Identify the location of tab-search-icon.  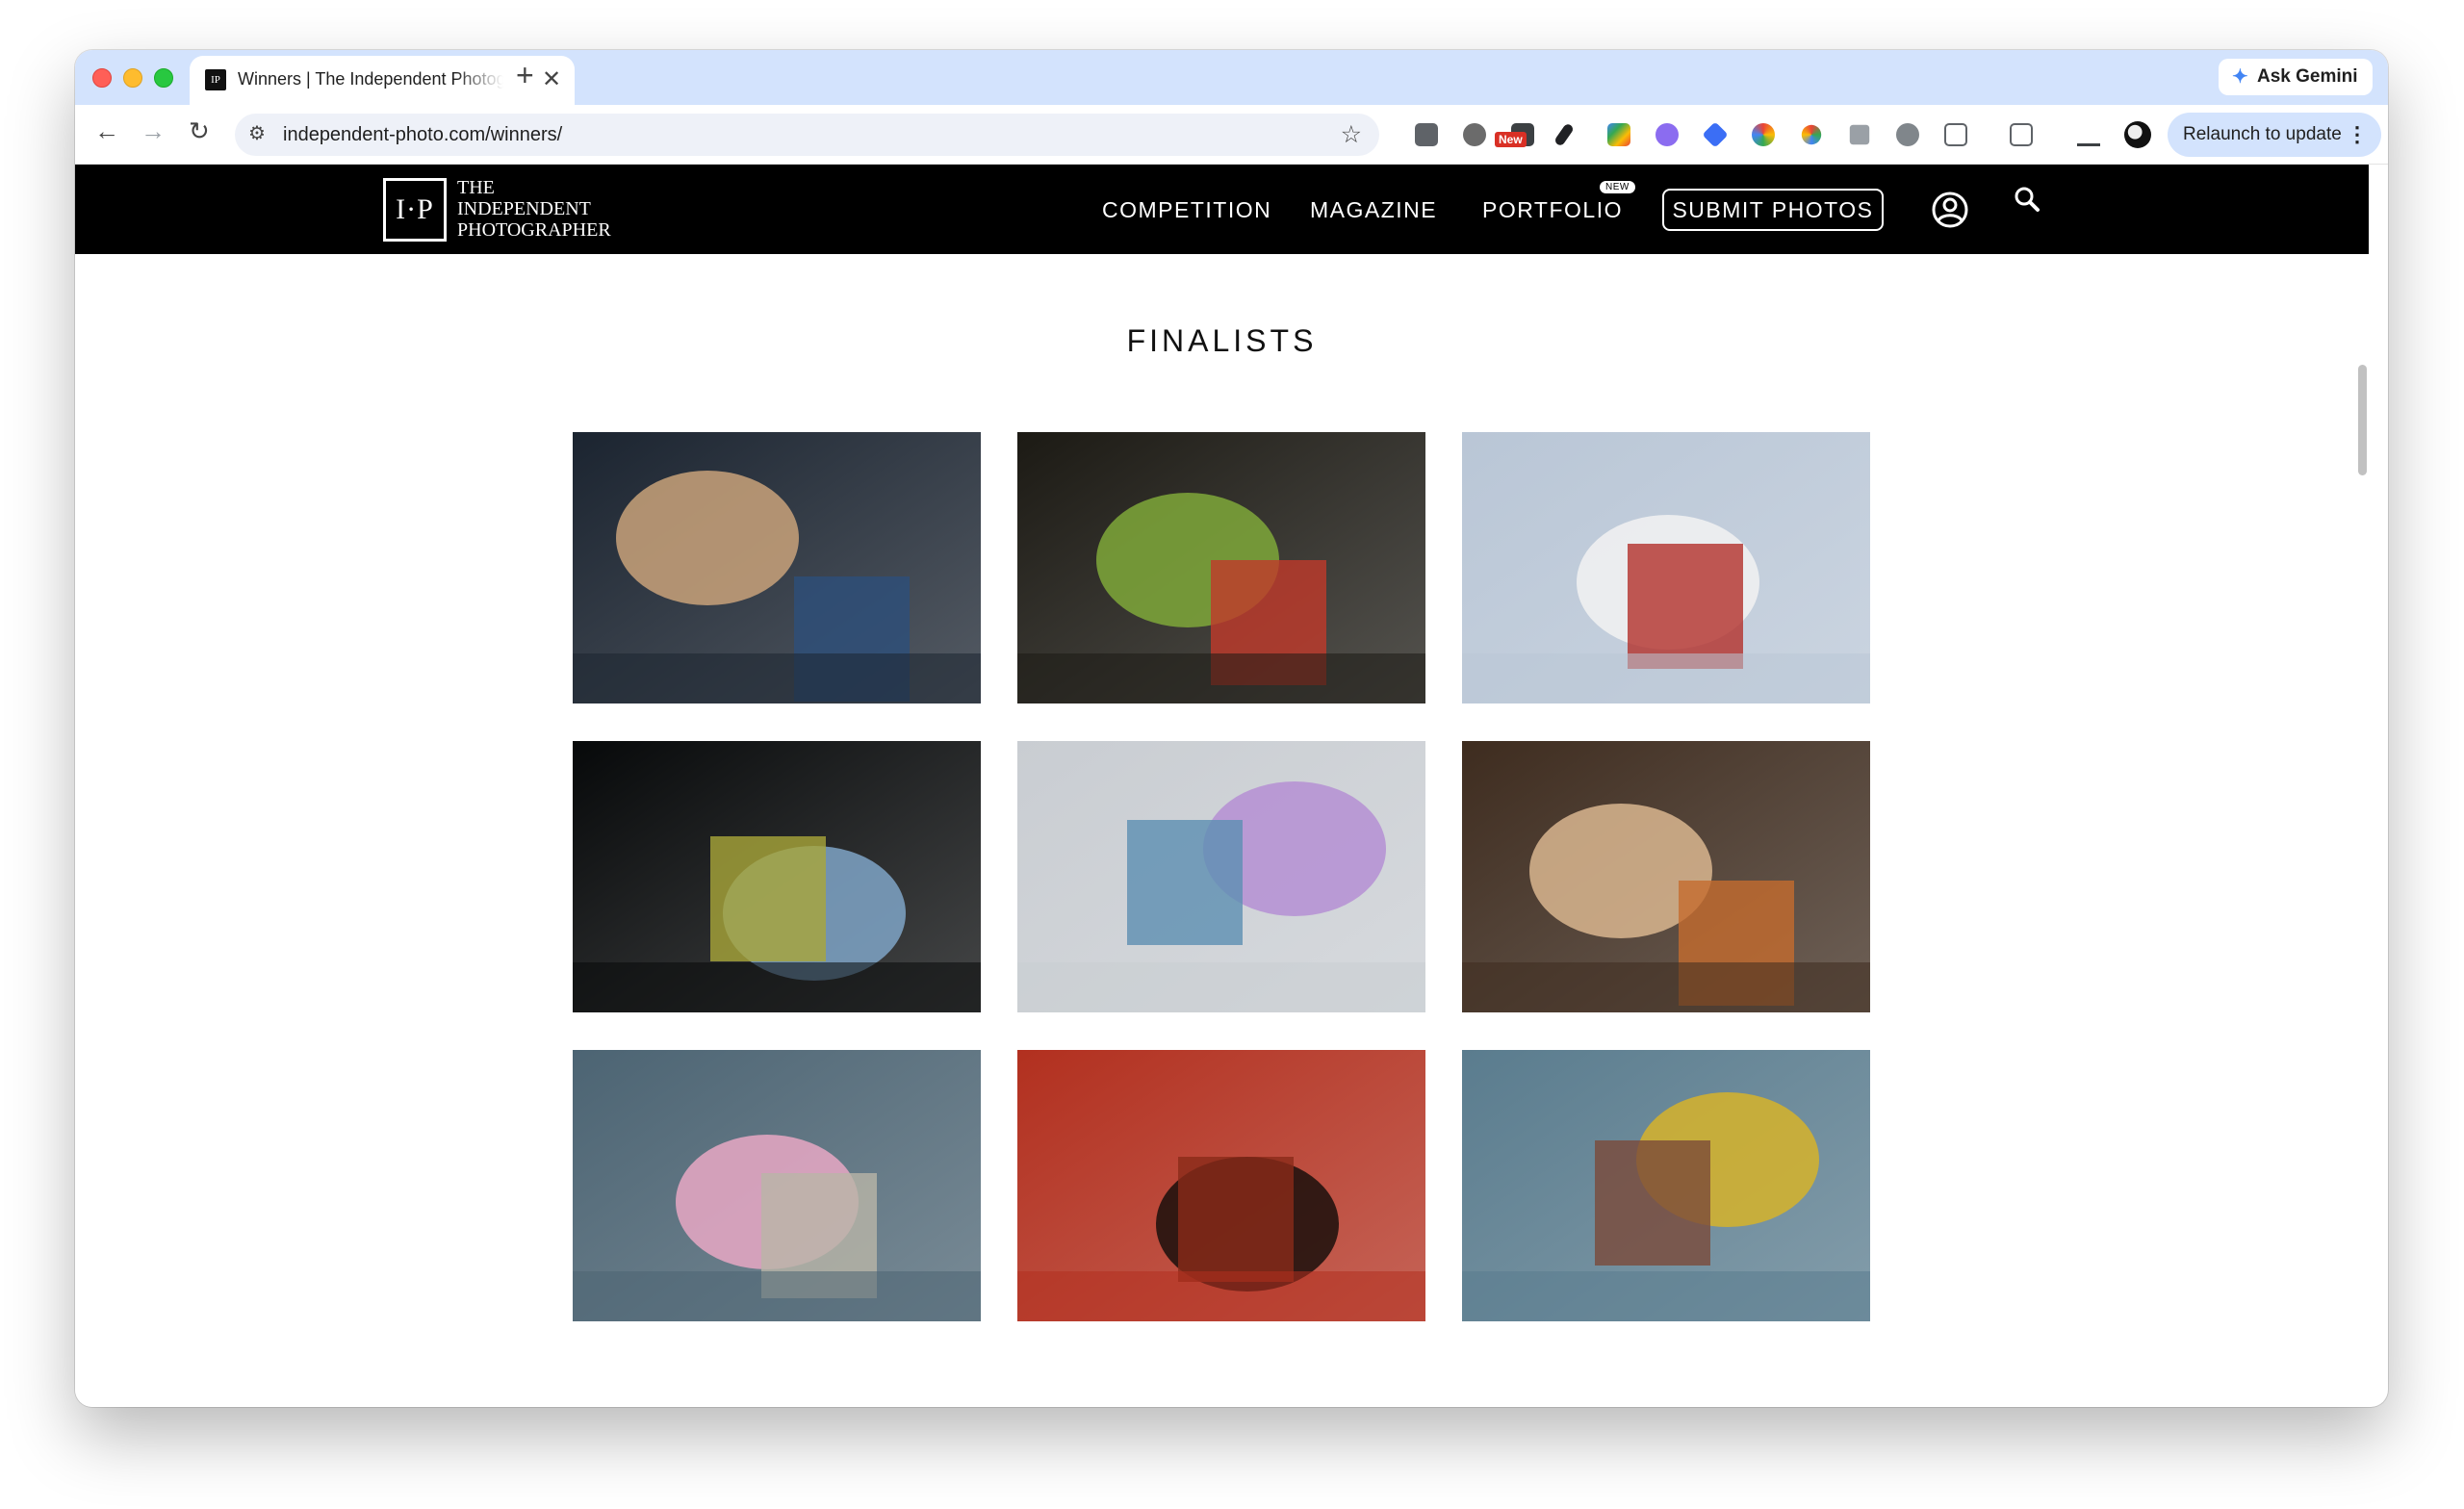
(2021, 134).